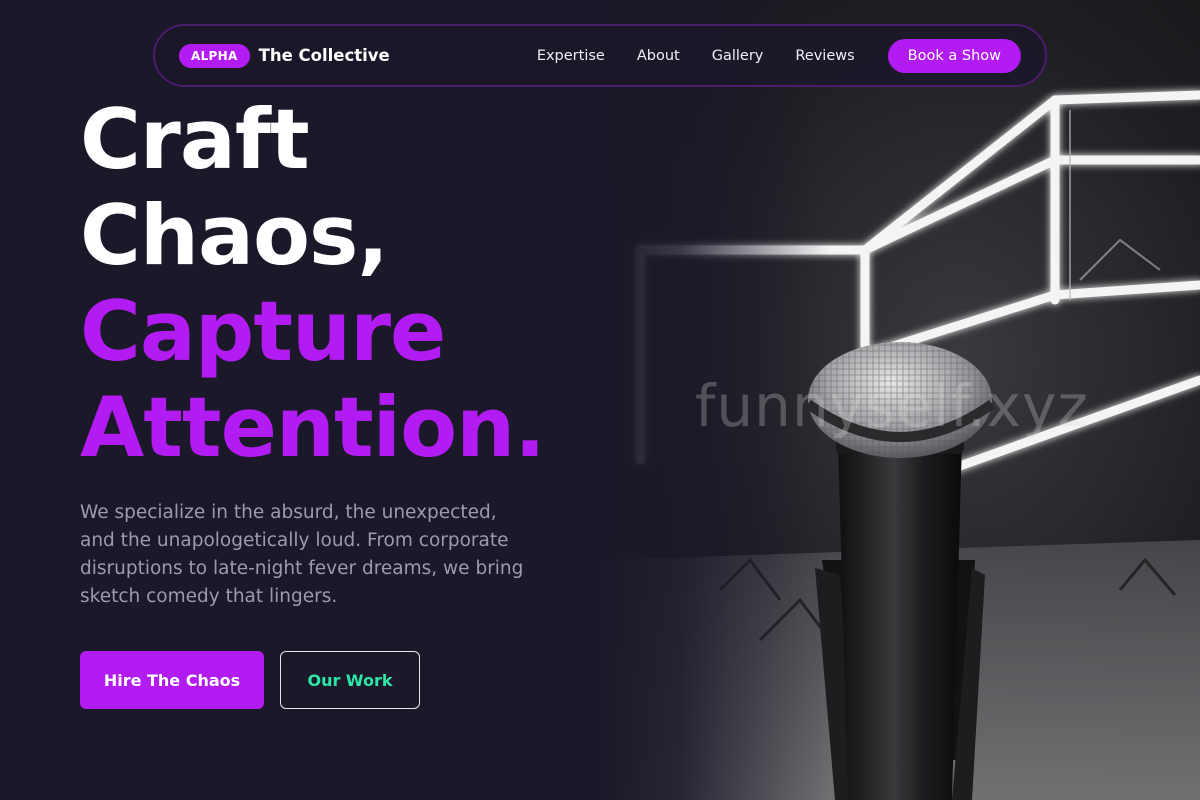 The image size is (1200, 800). I want to click on nav-link-expertise: Expertise, so click(571, 56).